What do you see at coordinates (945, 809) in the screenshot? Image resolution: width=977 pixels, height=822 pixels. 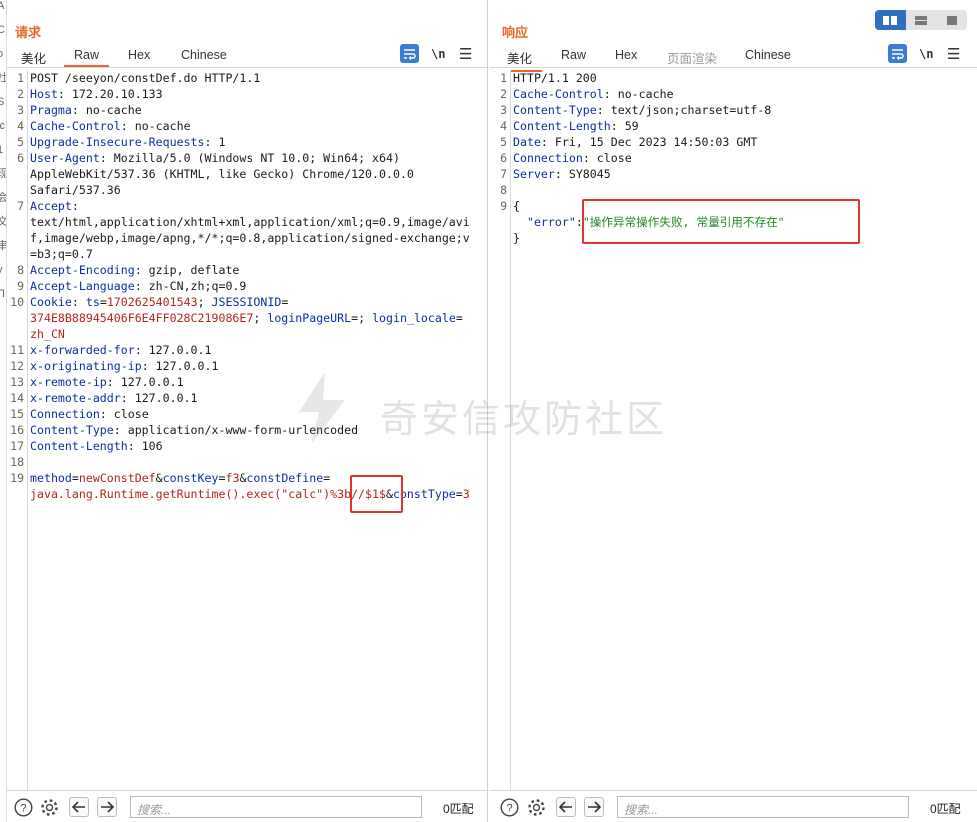 I see `match-count: 0匹配` at bounding box center [945, 809].